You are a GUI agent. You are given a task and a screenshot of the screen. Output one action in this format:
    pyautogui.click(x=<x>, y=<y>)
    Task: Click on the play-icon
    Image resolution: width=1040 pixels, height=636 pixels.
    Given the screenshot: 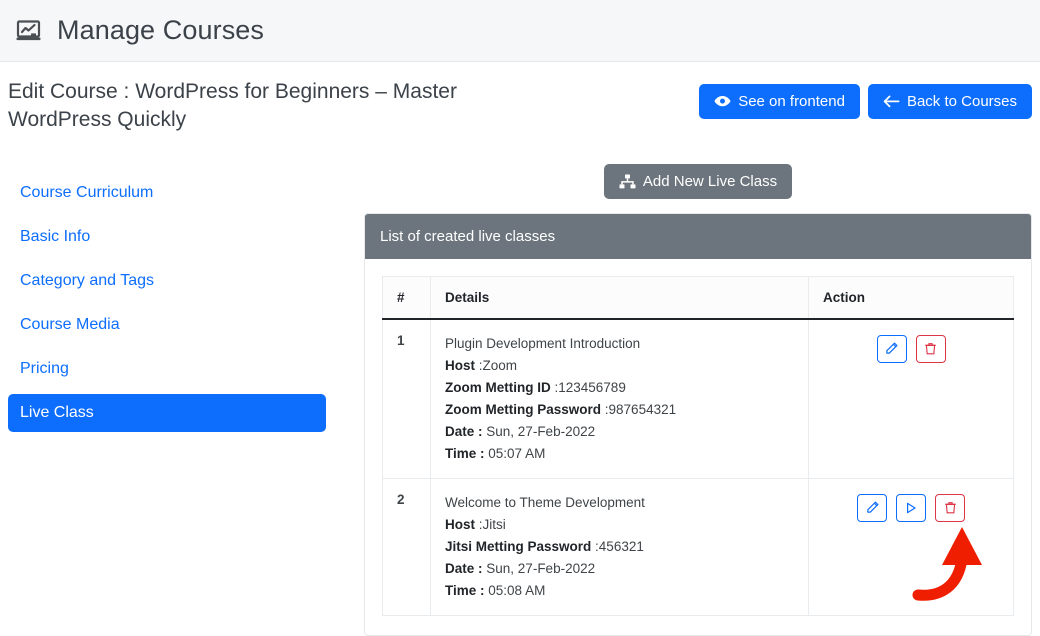 What is the action you would take?
    pyautogui.click(x=911, y=508)
    